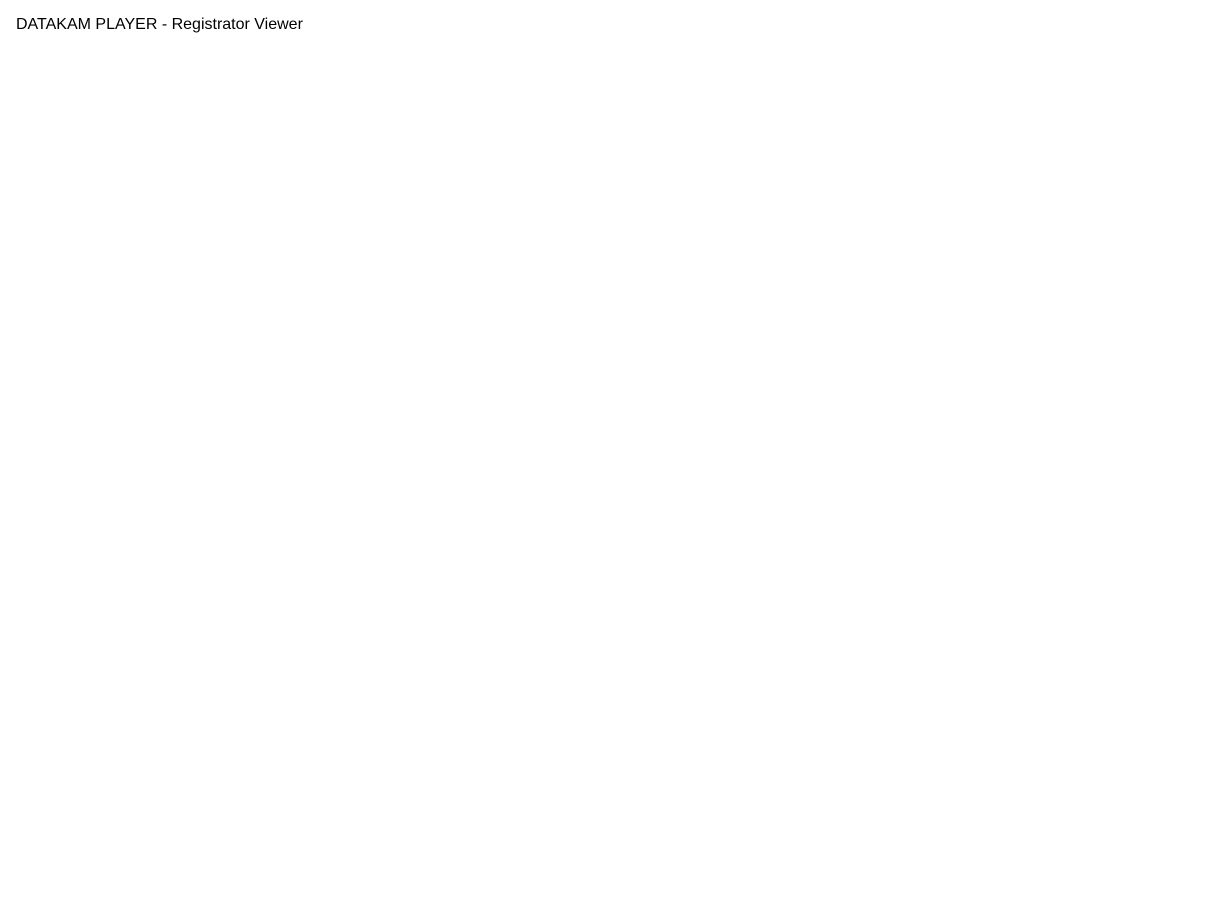  What do you see at coordinates (159, 24) in the screenshot?
I see `window-title: DATAKAM PLAYER - Registrator Viewer` at bounding box center [159, 24].